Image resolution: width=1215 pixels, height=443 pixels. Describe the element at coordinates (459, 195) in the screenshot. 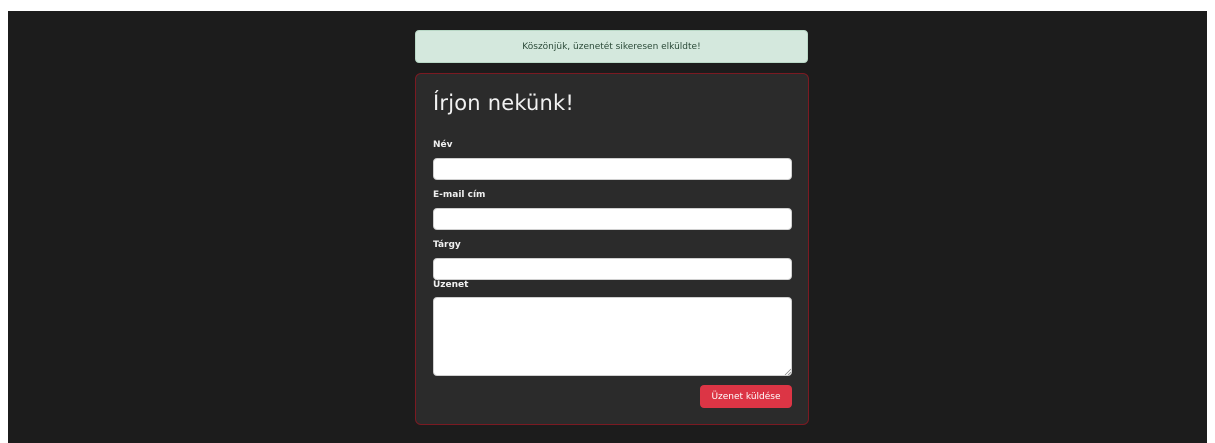

I see `email-label: E-mail cím` at that location.